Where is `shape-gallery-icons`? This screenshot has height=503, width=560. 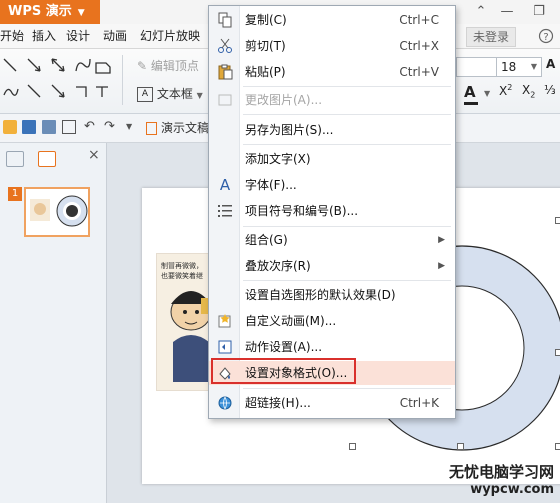 shape-gallery-icons is located at coordinates (61, 81).